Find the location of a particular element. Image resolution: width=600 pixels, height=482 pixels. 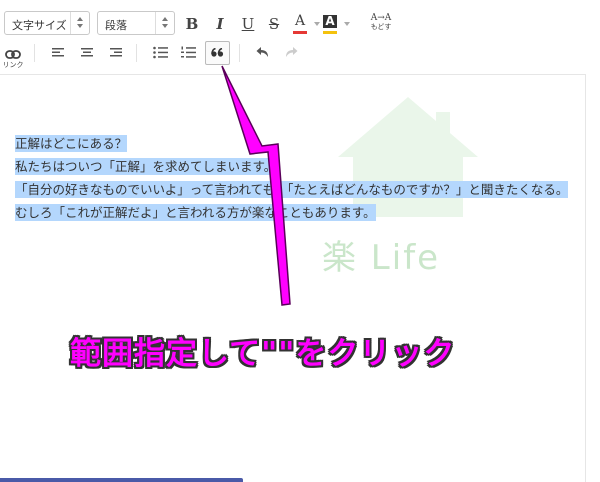

font-size-select: 文字サイズ is located at coordinates (47, 23).